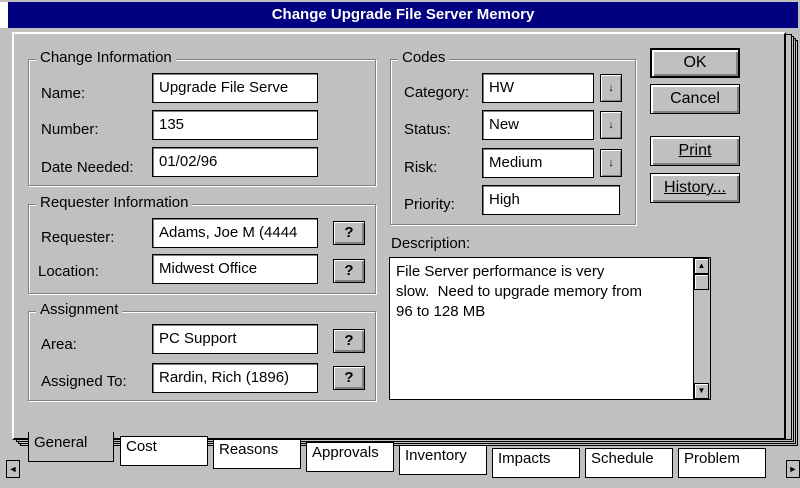 The height and width of the screenshot is (488, 800). I want to click on tab-impacts: Impacts, so click(536, 463).